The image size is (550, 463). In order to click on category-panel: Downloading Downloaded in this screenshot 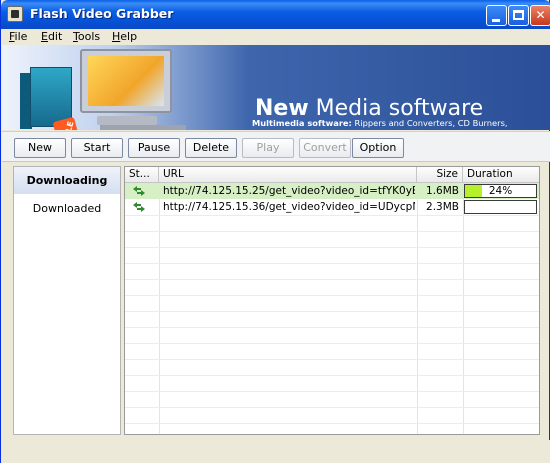, I will do `click(67, 300)`.